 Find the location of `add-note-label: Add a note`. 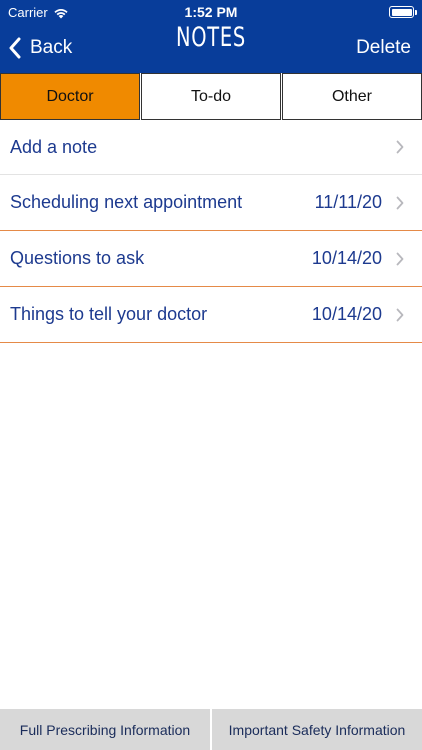

add-note-label: Add a note is located at coordinates (54, 146).